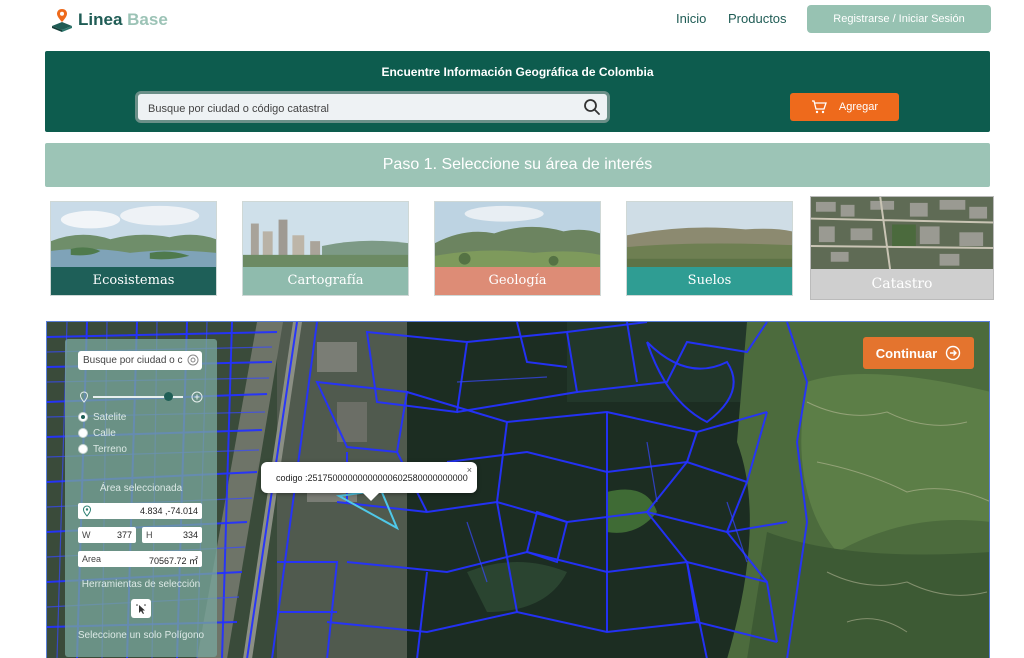 The width and height of the screenshot is (1024, 658). What do you see at coordinates (858, 107) in the screenshot?
I see `add-button-label: Agregar` at bounding box center [858, 107].